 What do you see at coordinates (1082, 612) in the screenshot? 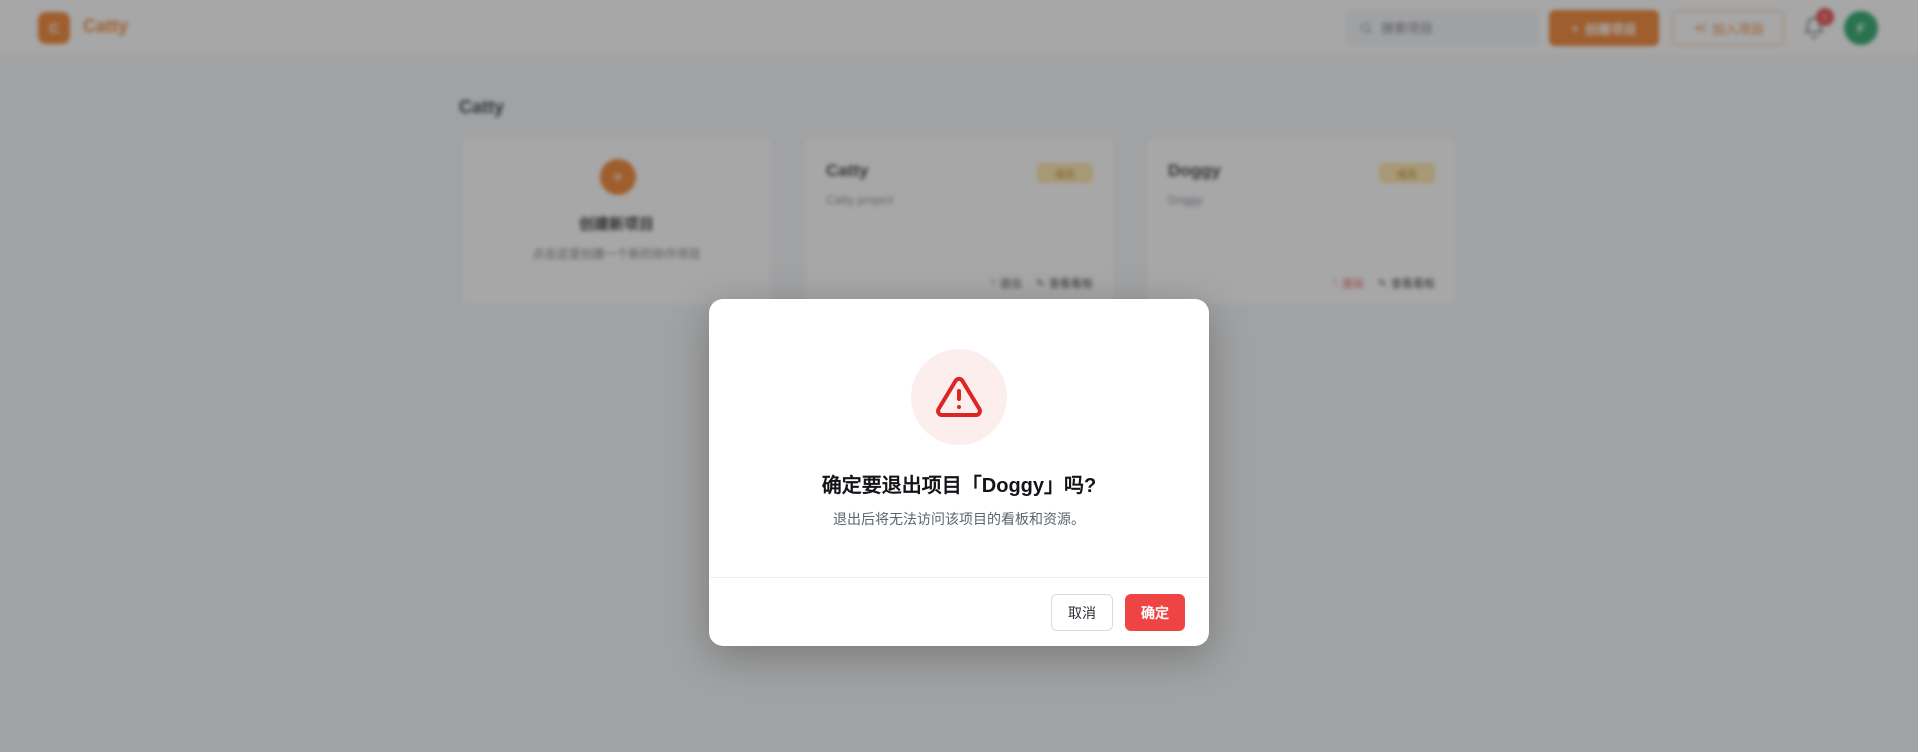
I see `cancel-button: 取消` at bounding box center [1082, 612].